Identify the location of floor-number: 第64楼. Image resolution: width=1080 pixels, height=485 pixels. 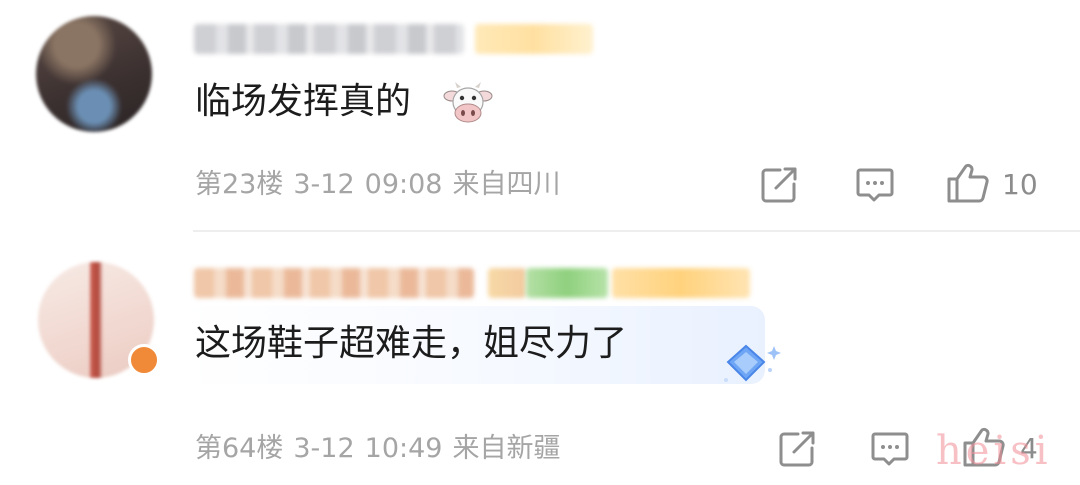
(239, 448).